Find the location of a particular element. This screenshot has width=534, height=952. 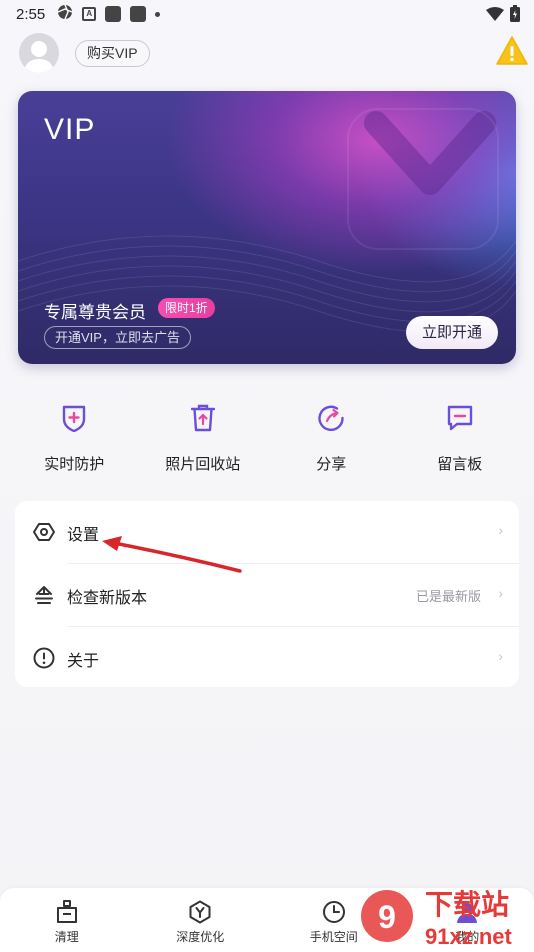

buy-vip-button: 购买VIP is located at coordinates (112, 53).